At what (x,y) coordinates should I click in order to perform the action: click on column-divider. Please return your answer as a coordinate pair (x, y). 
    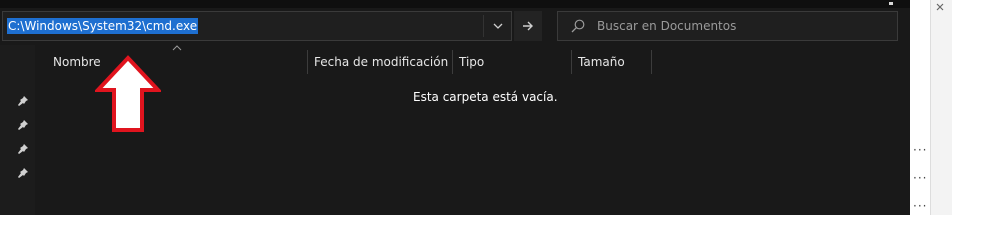
    Looking at the image, I should click on (651, 62).